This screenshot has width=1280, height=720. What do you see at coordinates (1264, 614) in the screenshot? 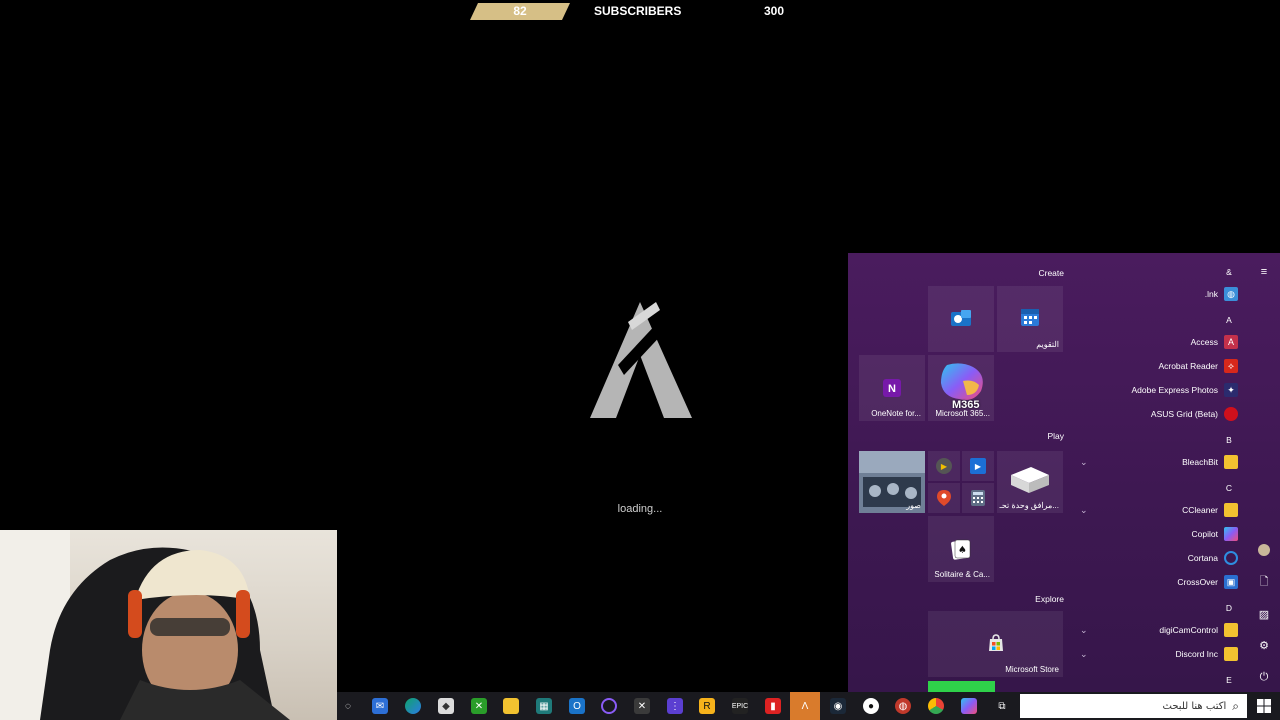
I see `pictures-icon: ▨` at bounding box center [1264, 614].